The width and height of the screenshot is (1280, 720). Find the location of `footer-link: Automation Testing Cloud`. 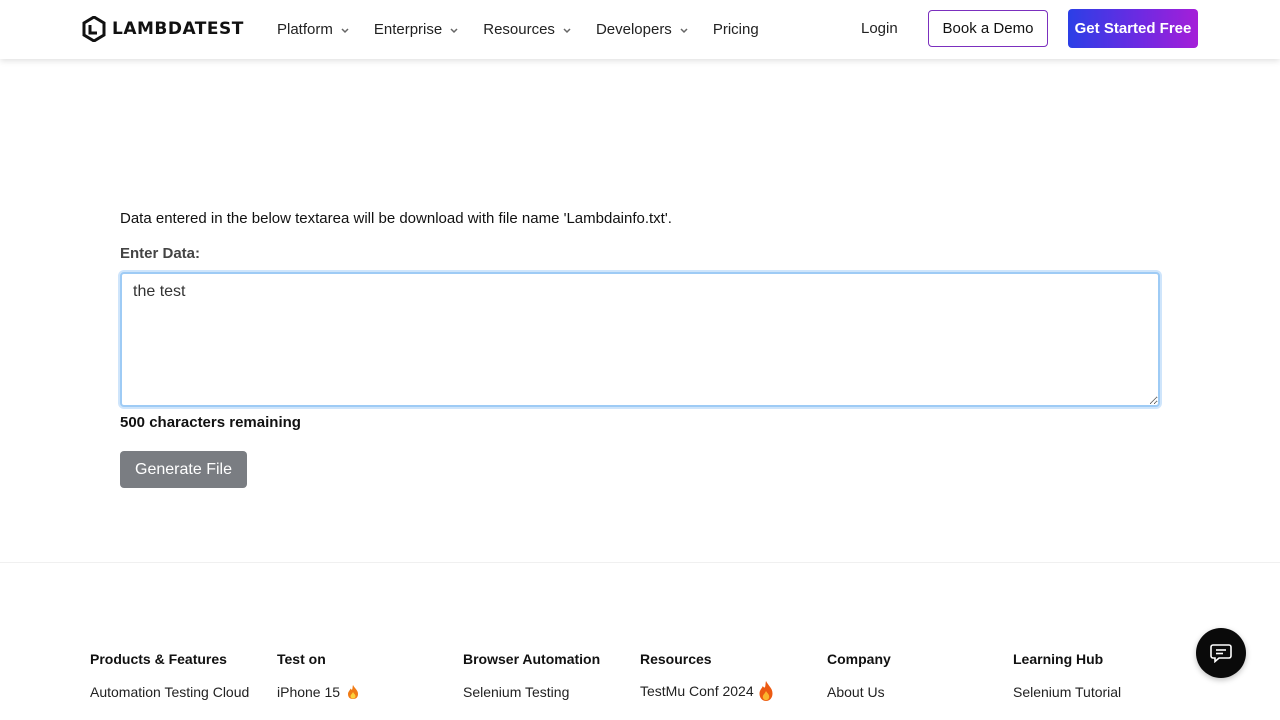

footer-link: Automation Testing Cloud is located at coordinates (169, 692).